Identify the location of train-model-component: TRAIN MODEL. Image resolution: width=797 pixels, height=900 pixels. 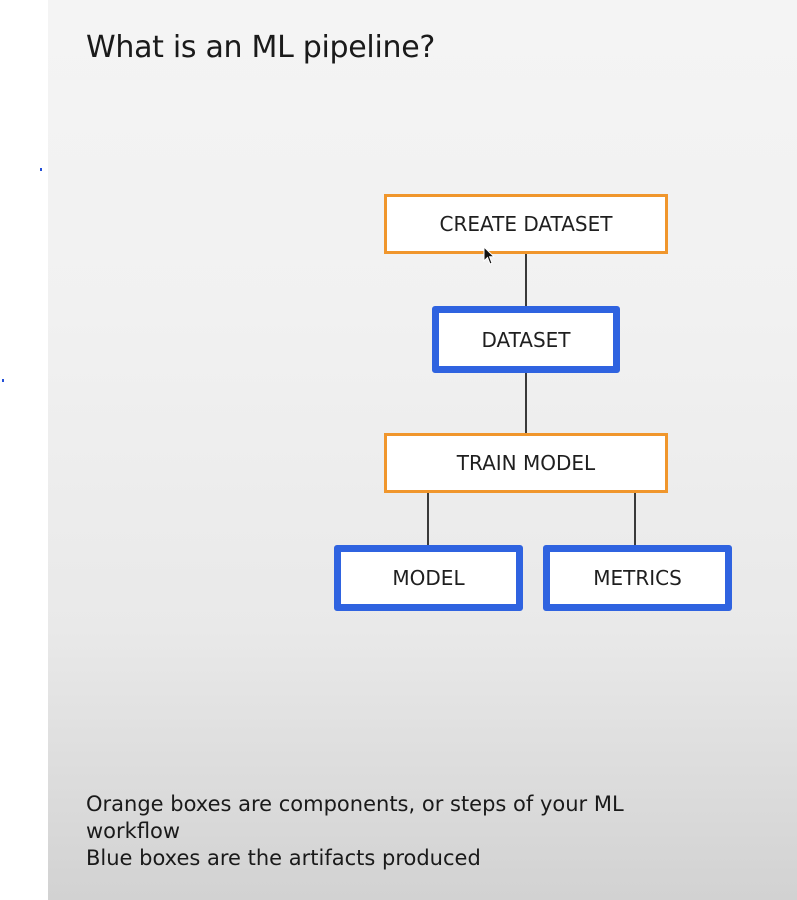
(526, 463).